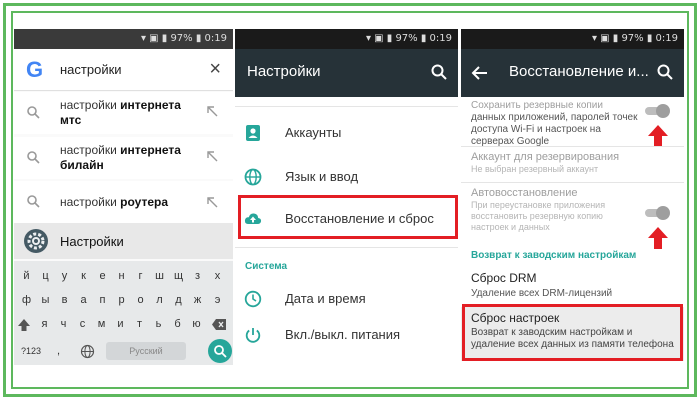 The image size is (700, 400). I want to click on key: ч, so click(63, 324).